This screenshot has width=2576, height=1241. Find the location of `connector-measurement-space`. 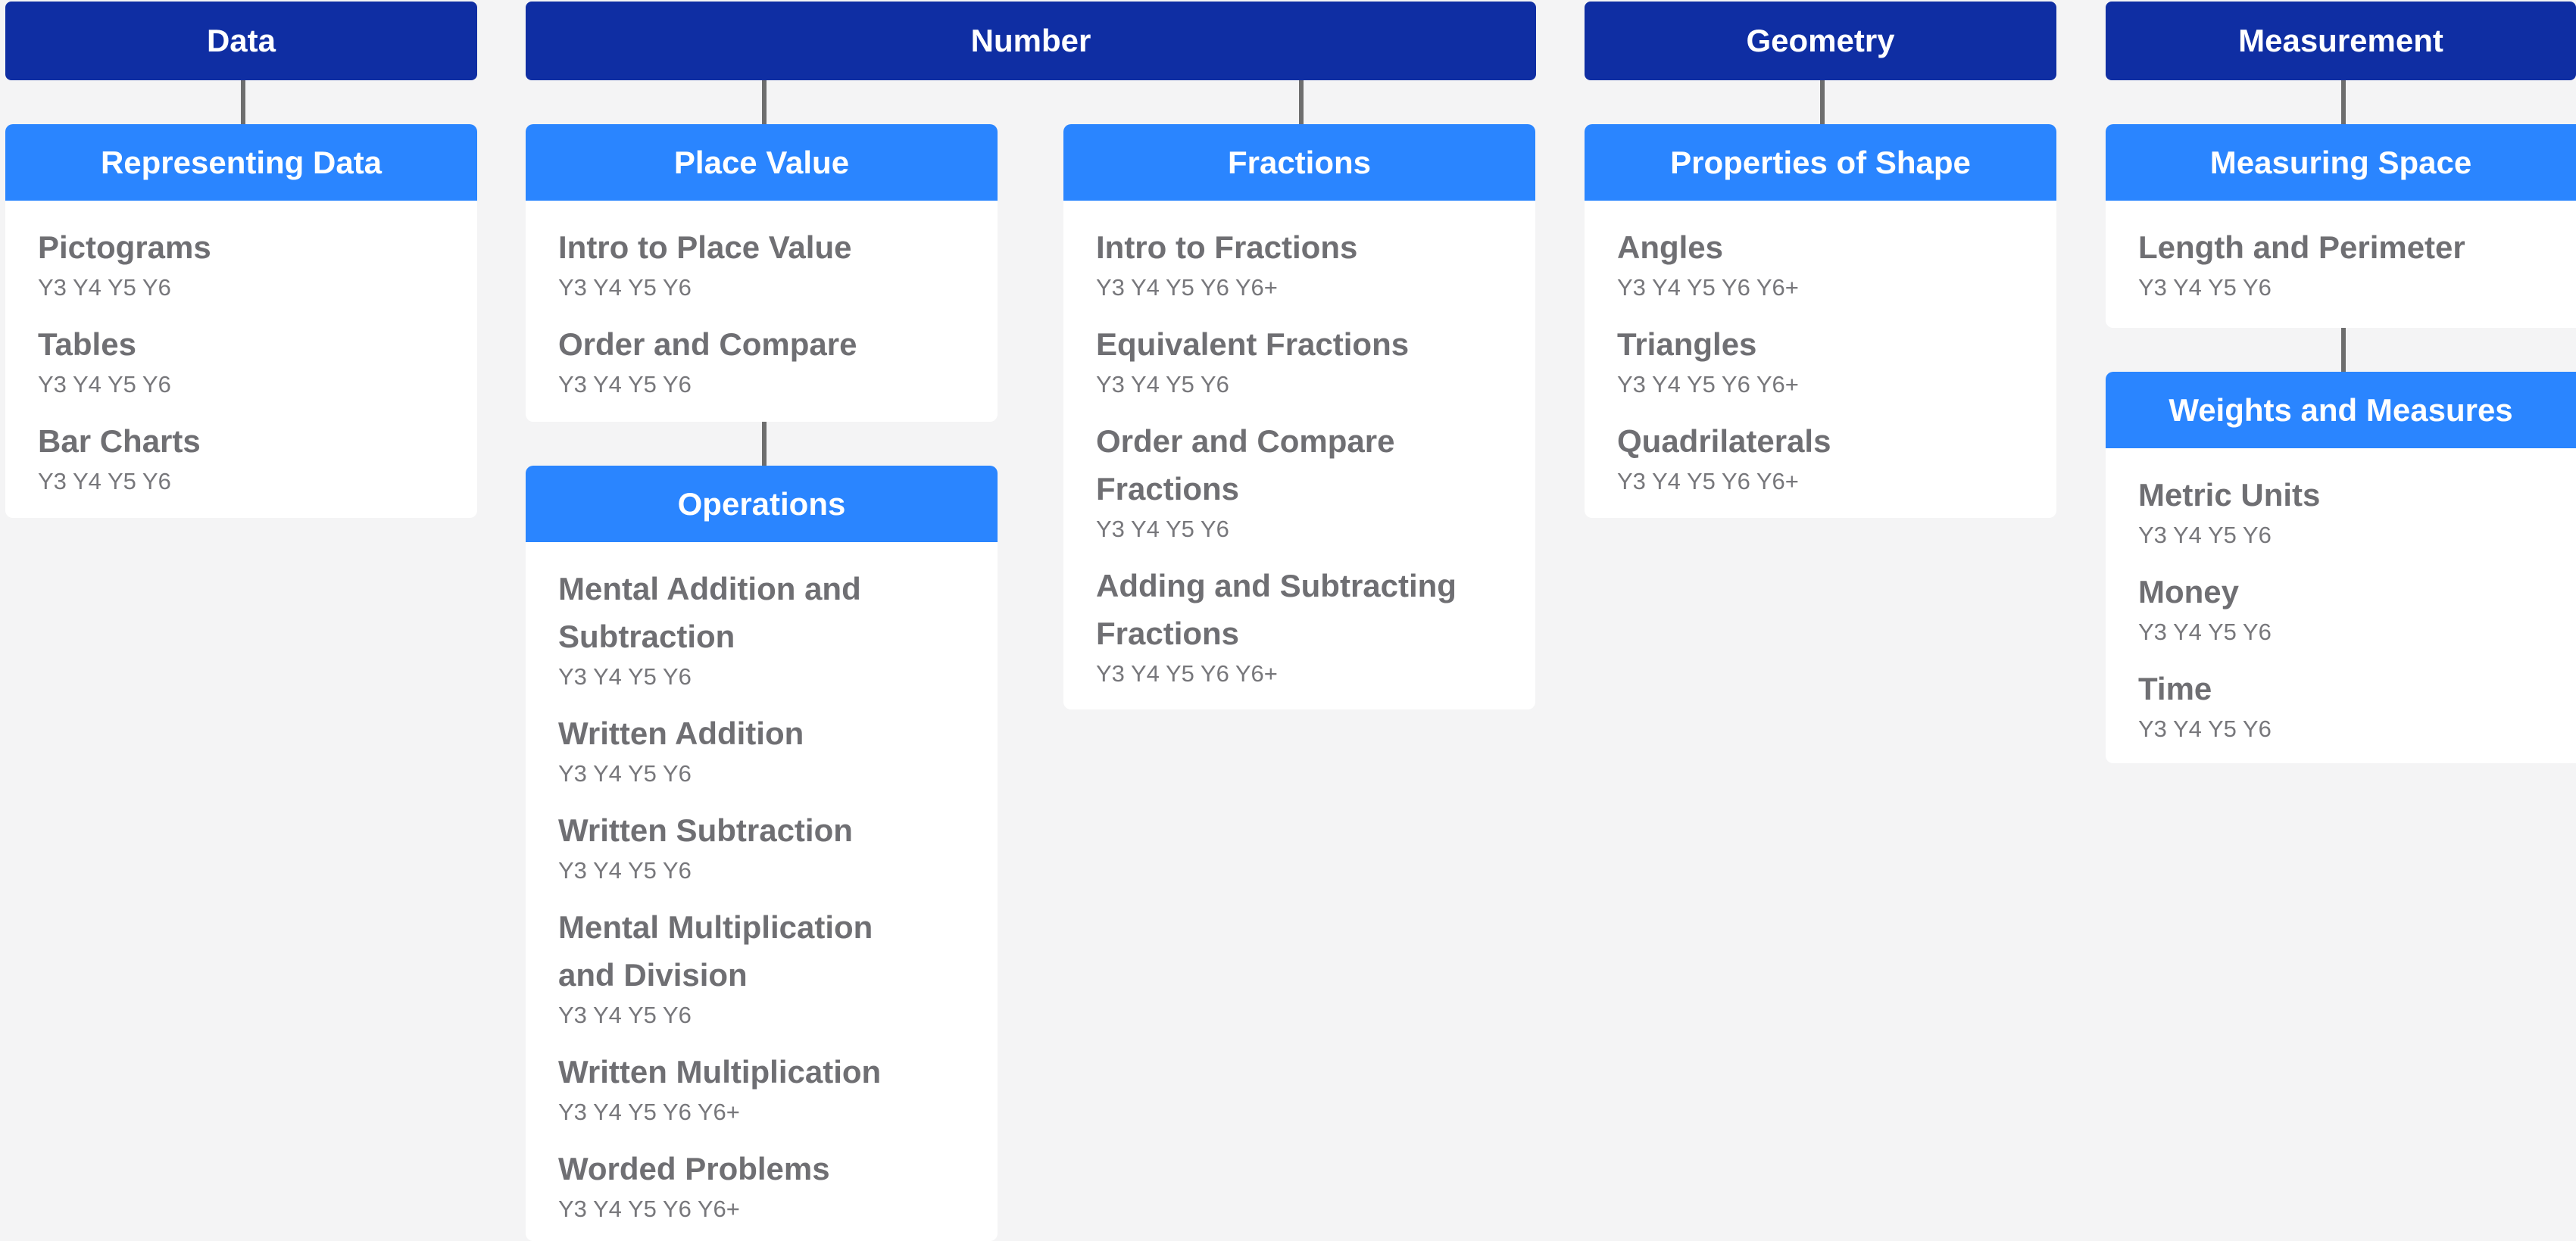

connector-measurement-space is located at coordinates (2343, 102).